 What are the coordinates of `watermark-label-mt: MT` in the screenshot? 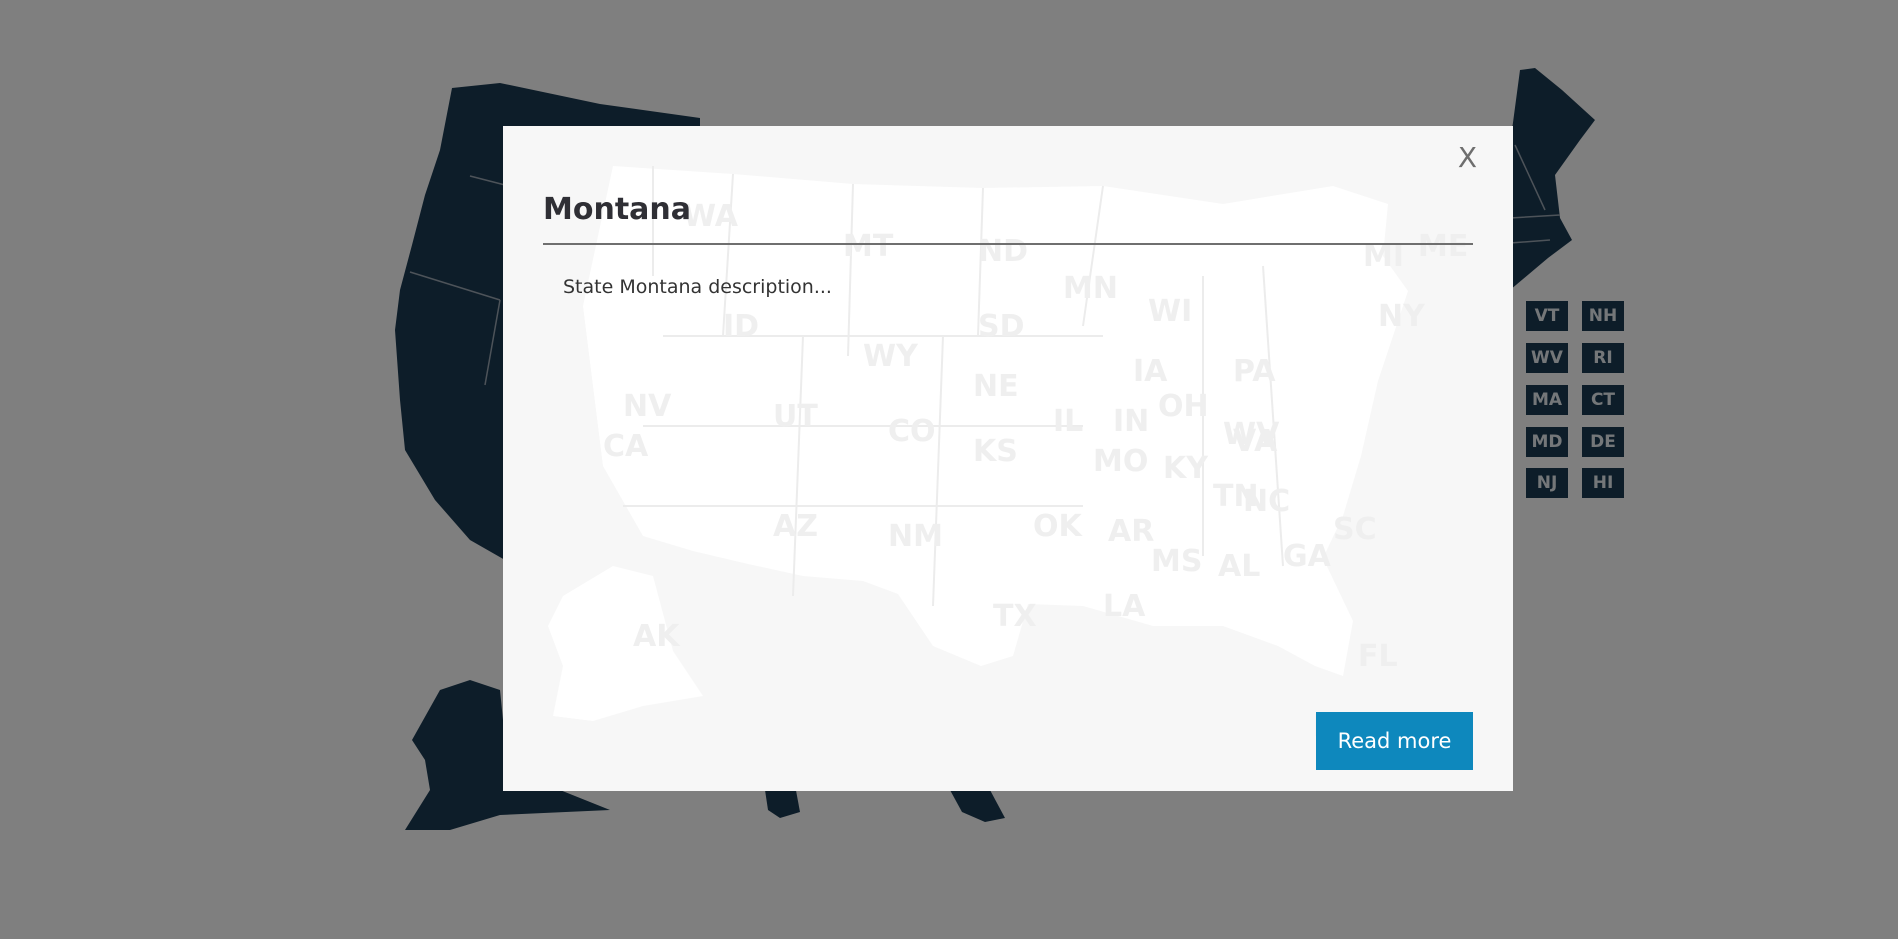 It's located at (868, 246).